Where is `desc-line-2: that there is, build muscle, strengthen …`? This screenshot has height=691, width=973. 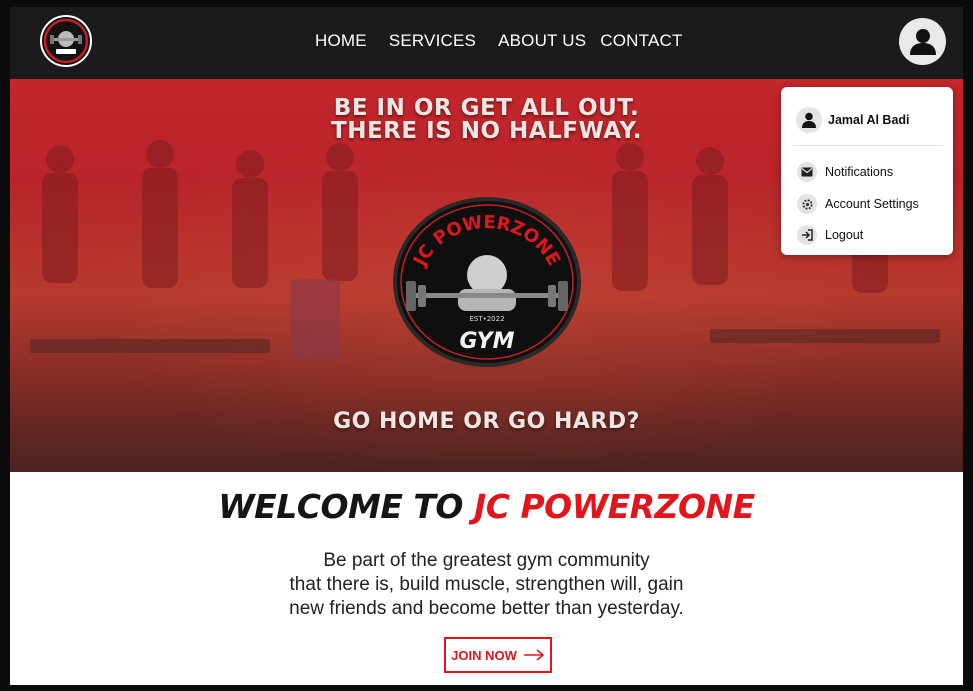
desc-line-2: that there is, build muscle, strengthen … is located at coordinates (486, 584).